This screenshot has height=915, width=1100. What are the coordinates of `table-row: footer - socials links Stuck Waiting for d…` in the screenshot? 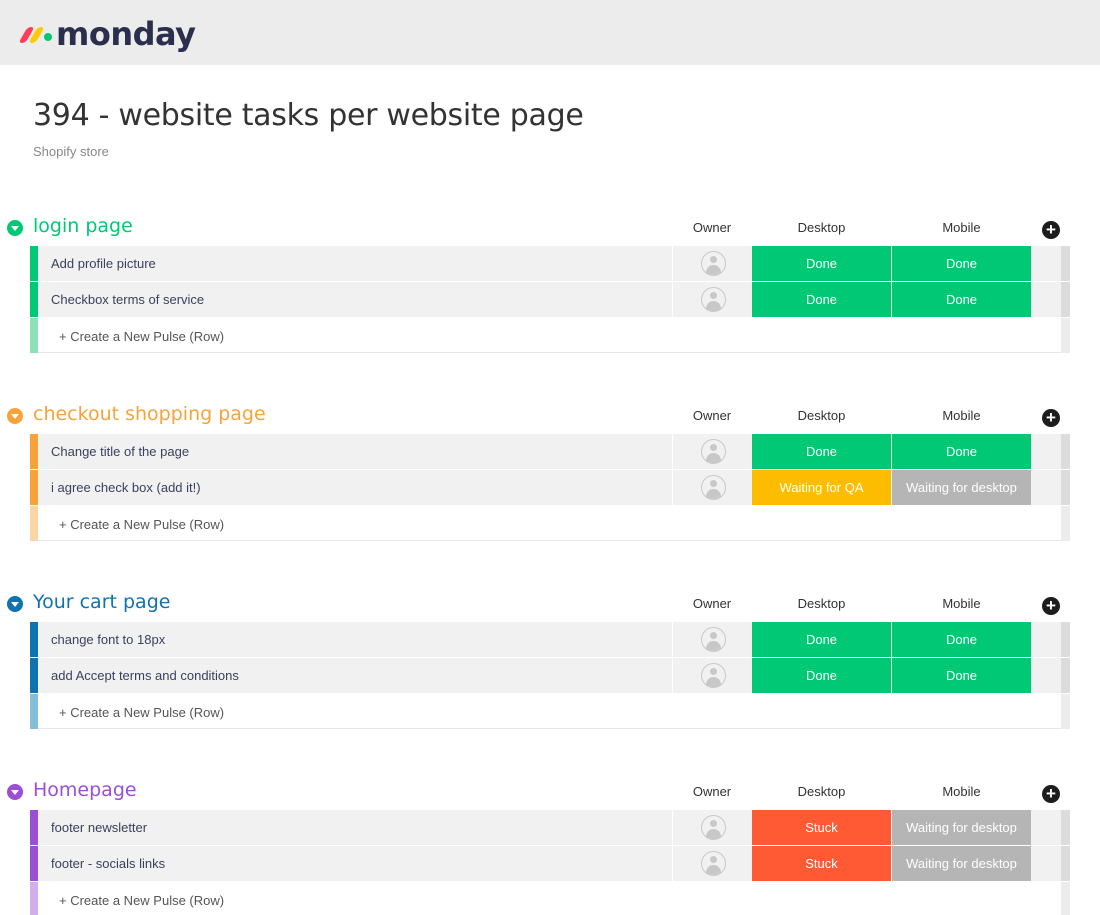 It's located at (550, 863).